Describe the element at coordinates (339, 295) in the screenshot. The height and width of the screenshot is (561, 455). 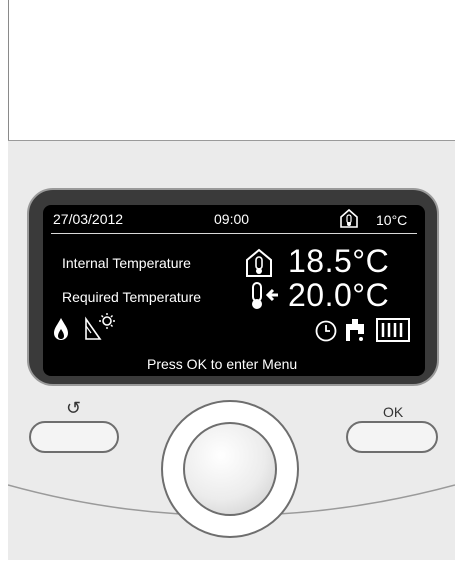
I see `required-temp-value: 20.0°C` at that location.